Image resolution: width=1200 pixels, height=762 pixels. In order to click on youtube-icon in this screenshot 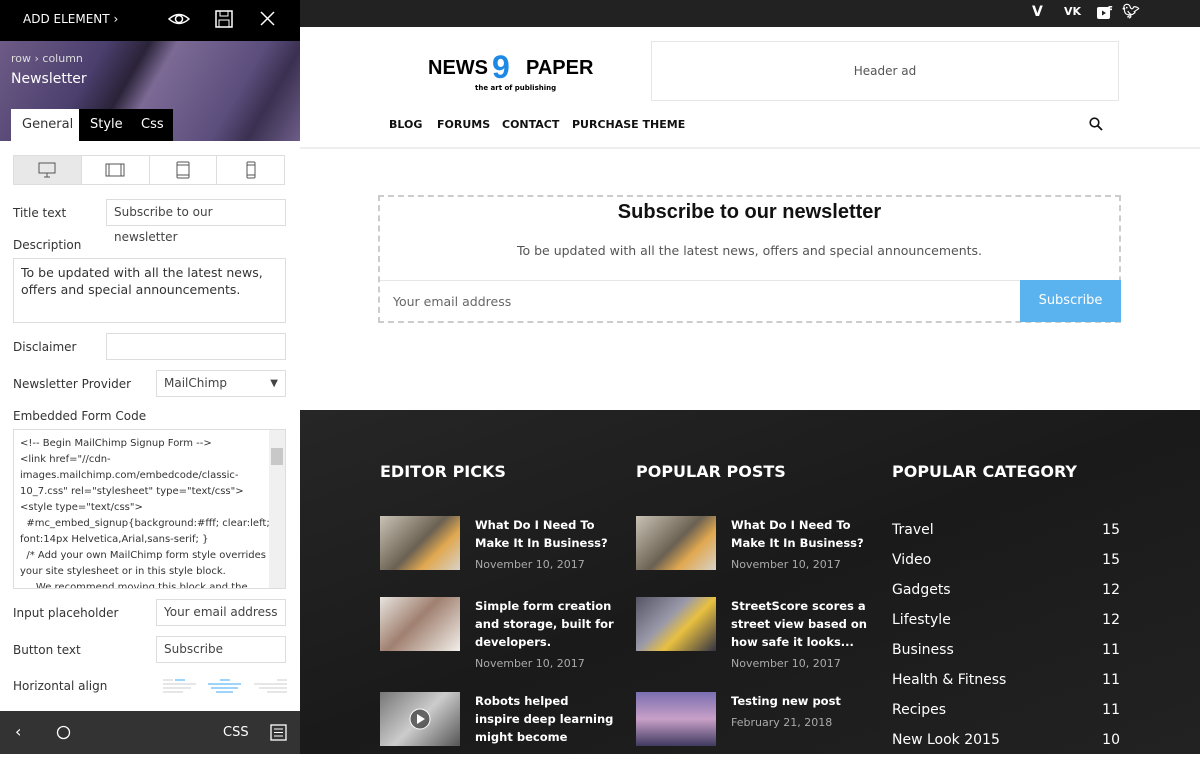, I will do `click(1103, 13)`.